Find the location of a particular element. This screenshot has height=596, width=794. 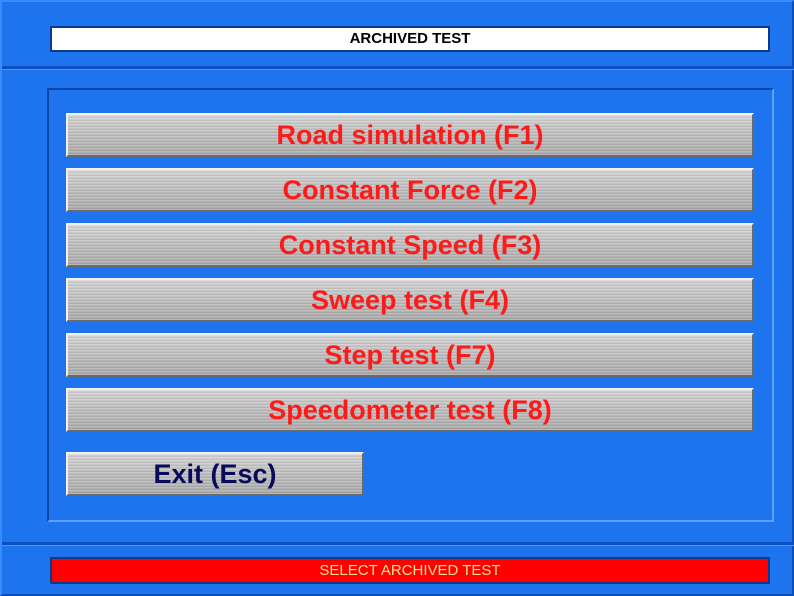

speedometer-test-button: Speedometer test (F8) is located at coordinates (410, 410).